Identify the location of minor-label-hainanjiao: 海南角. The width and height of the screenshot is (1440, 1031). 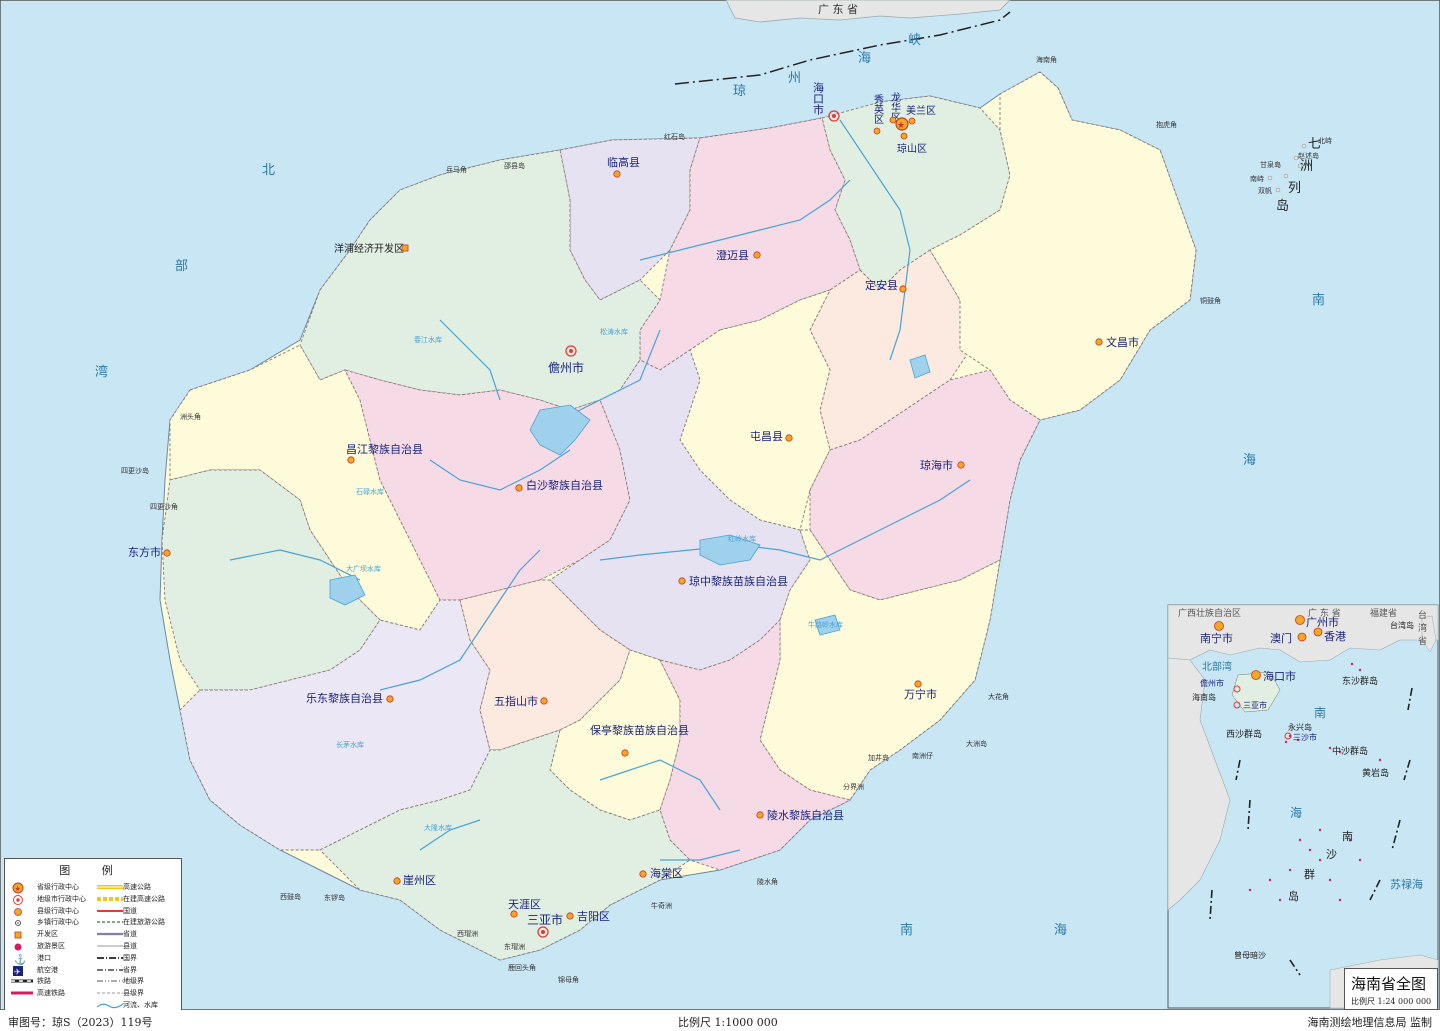
(1046, 59).